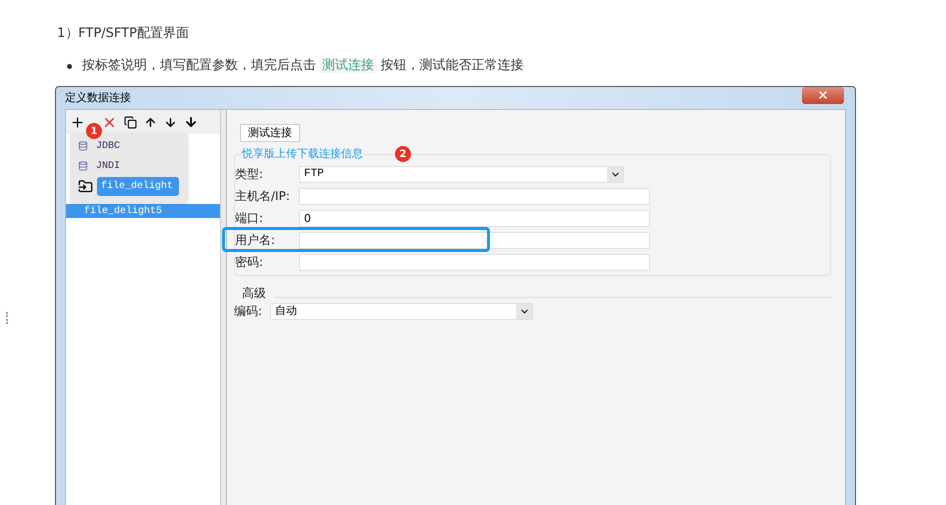 This screenshot has width=946, height=505. Describe the element at coordinates (249, 311) in the screenshot. I see `encoding-label: 编码:` at that location.